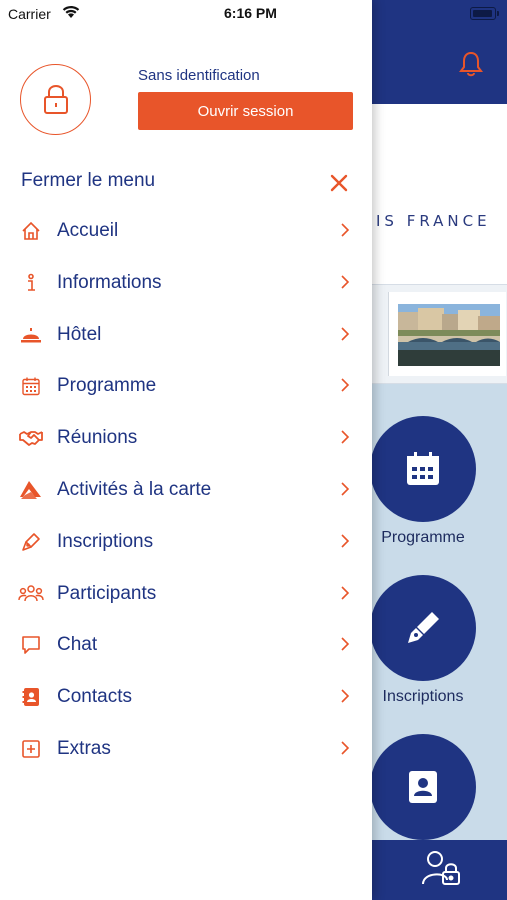 The image size is (507, 900). Describe the element at coordinates (31, 230) in the screenshot. I see `home-icon` at that location.